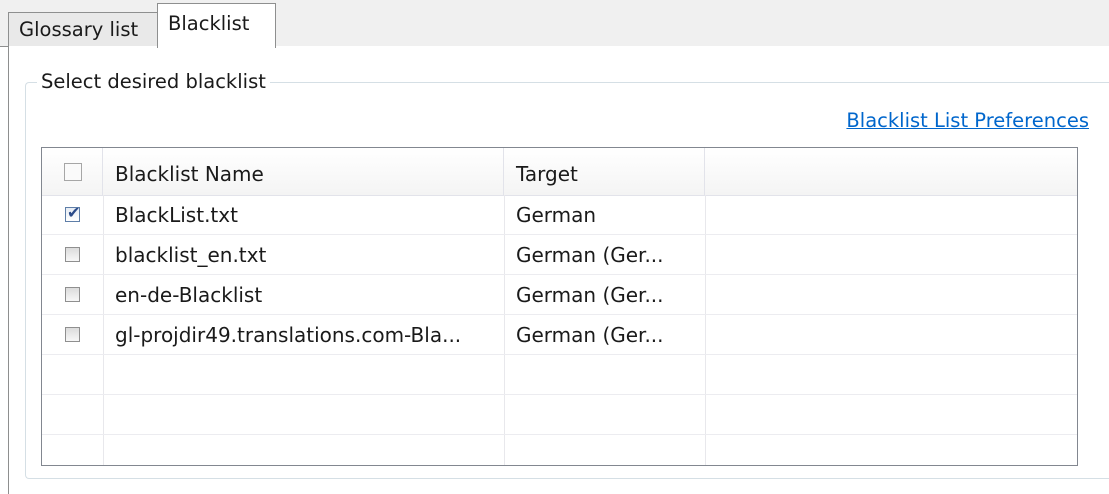  I want to click on tab-blacklist-label: Blacklist, so click(209, 23).